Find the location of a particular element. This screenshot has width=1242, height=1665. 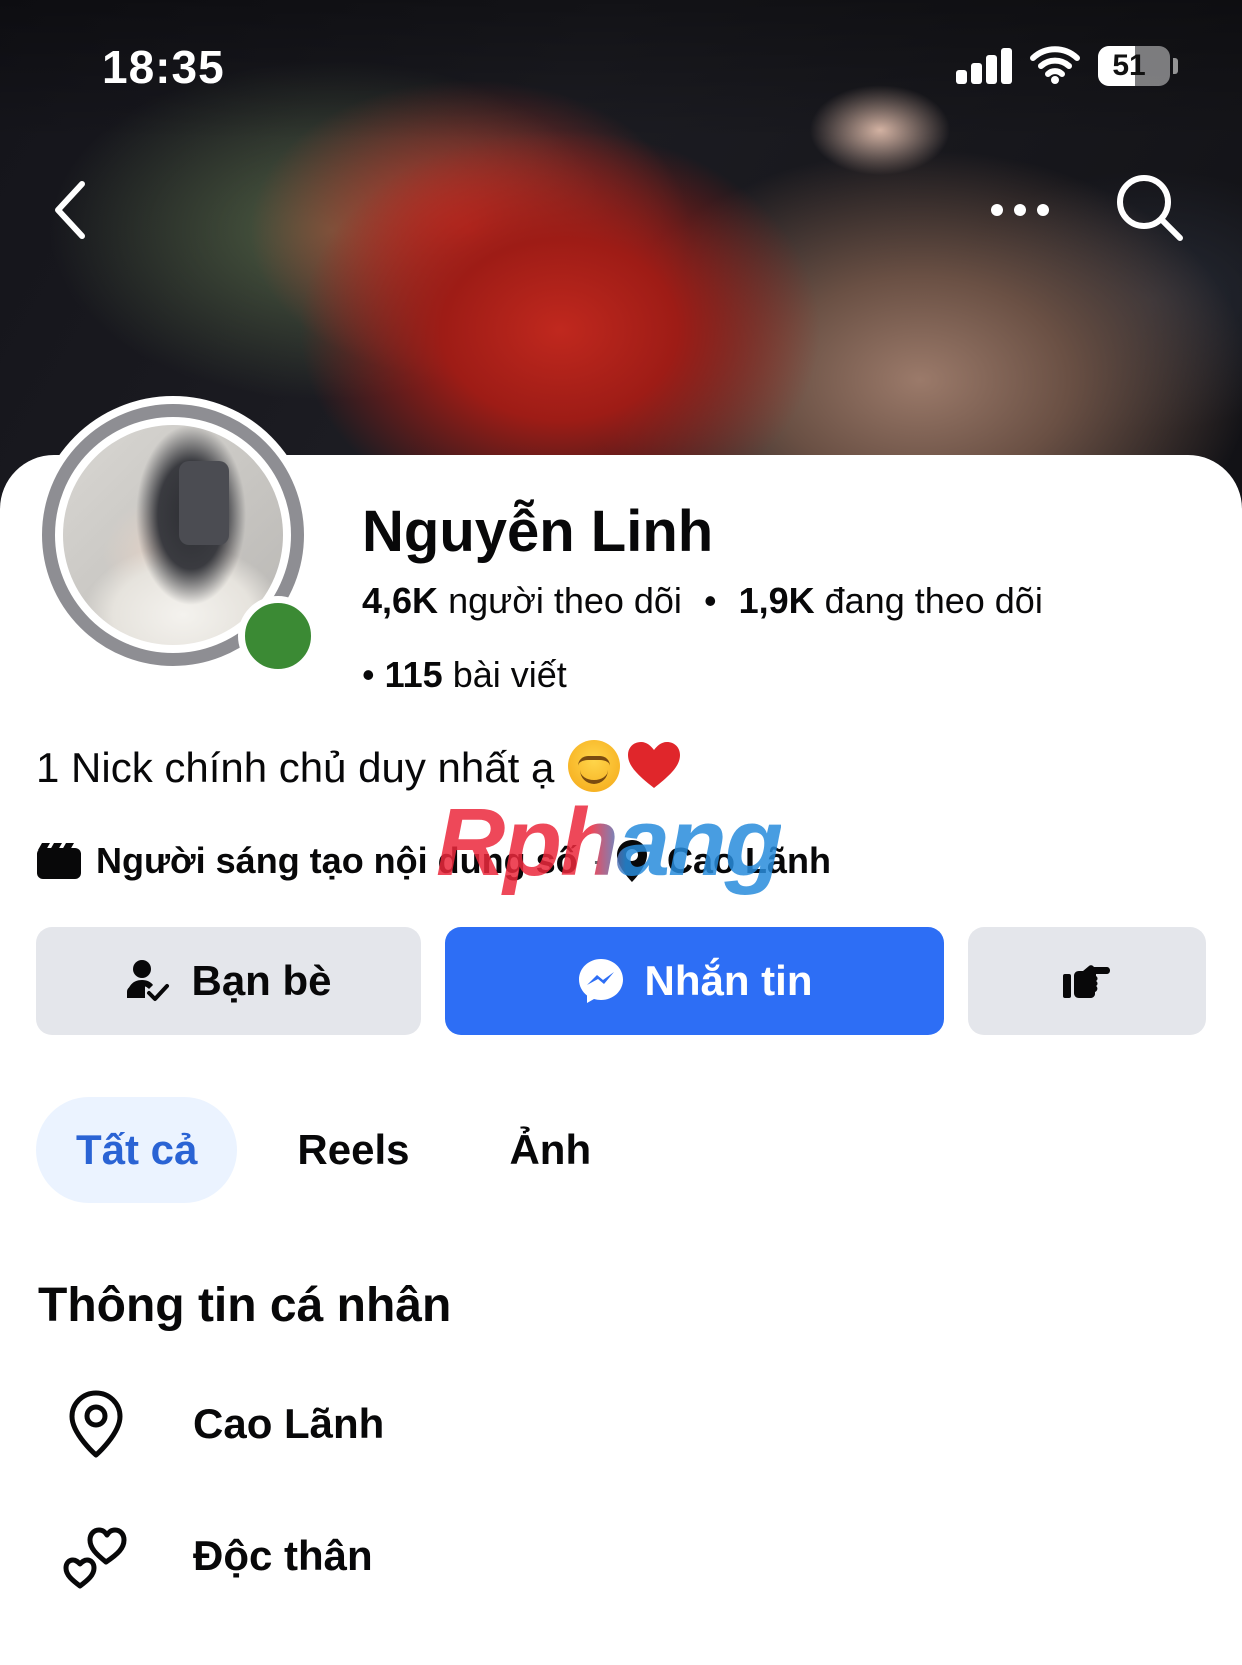

tab-reels: Reels is located at coordinates (353, 1150).